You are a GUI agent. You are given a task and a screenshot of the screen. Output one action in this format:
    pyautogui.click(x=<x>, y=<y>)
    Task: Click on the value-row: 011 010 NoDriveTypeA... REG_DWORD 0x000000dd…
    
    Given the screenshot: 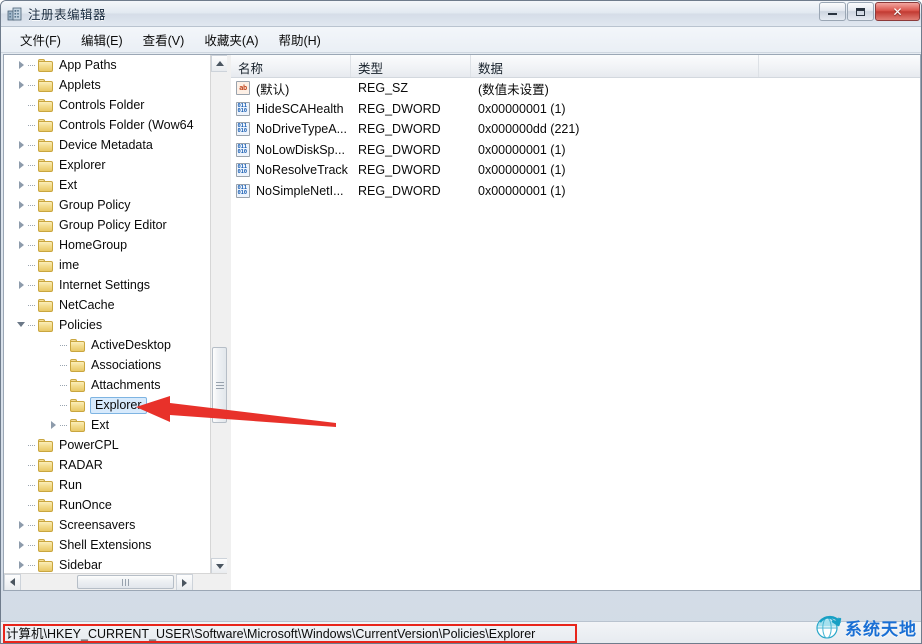 What is the action you would take?
    pyautogui.click(x=575, y=129)
    